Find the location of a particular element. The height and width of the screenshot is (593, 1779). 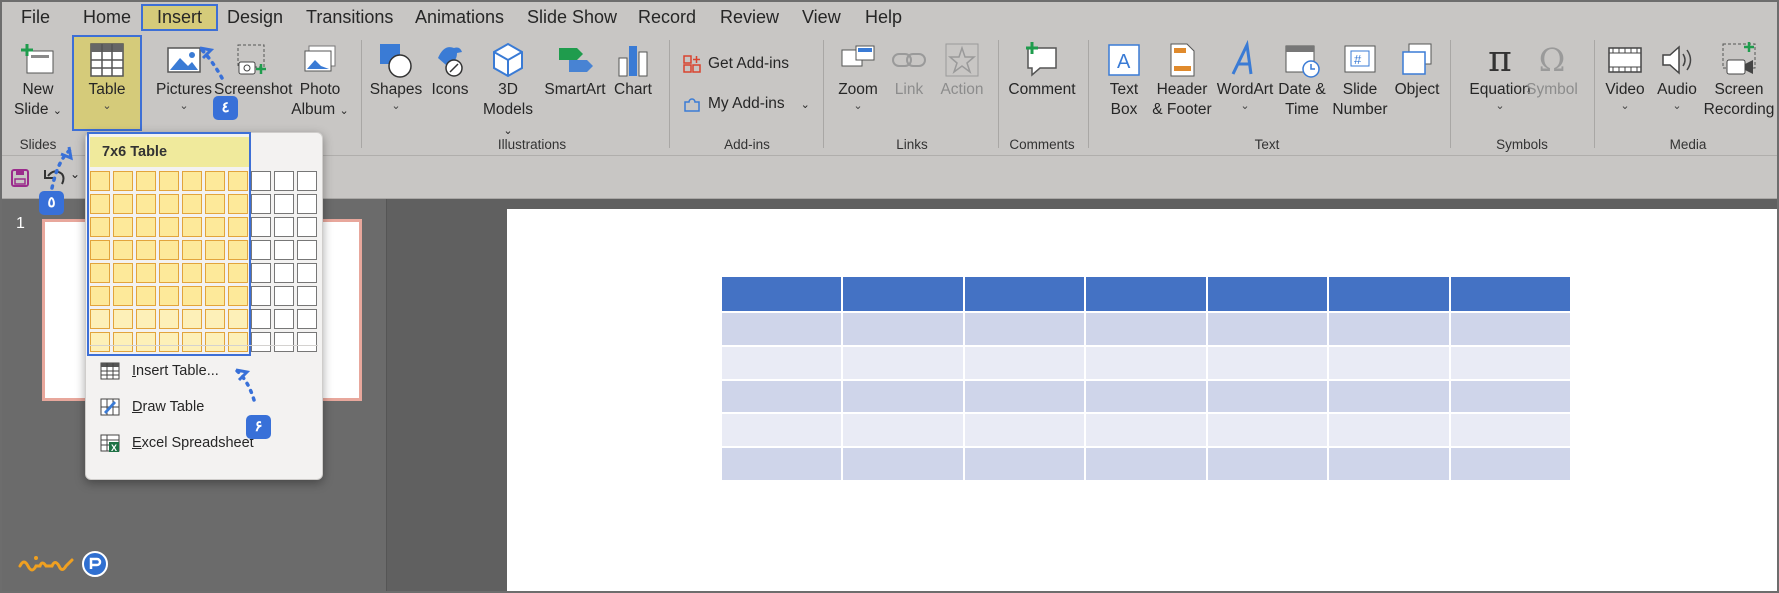

step-badge-4: ٤ is located at coordinates (225, 108).